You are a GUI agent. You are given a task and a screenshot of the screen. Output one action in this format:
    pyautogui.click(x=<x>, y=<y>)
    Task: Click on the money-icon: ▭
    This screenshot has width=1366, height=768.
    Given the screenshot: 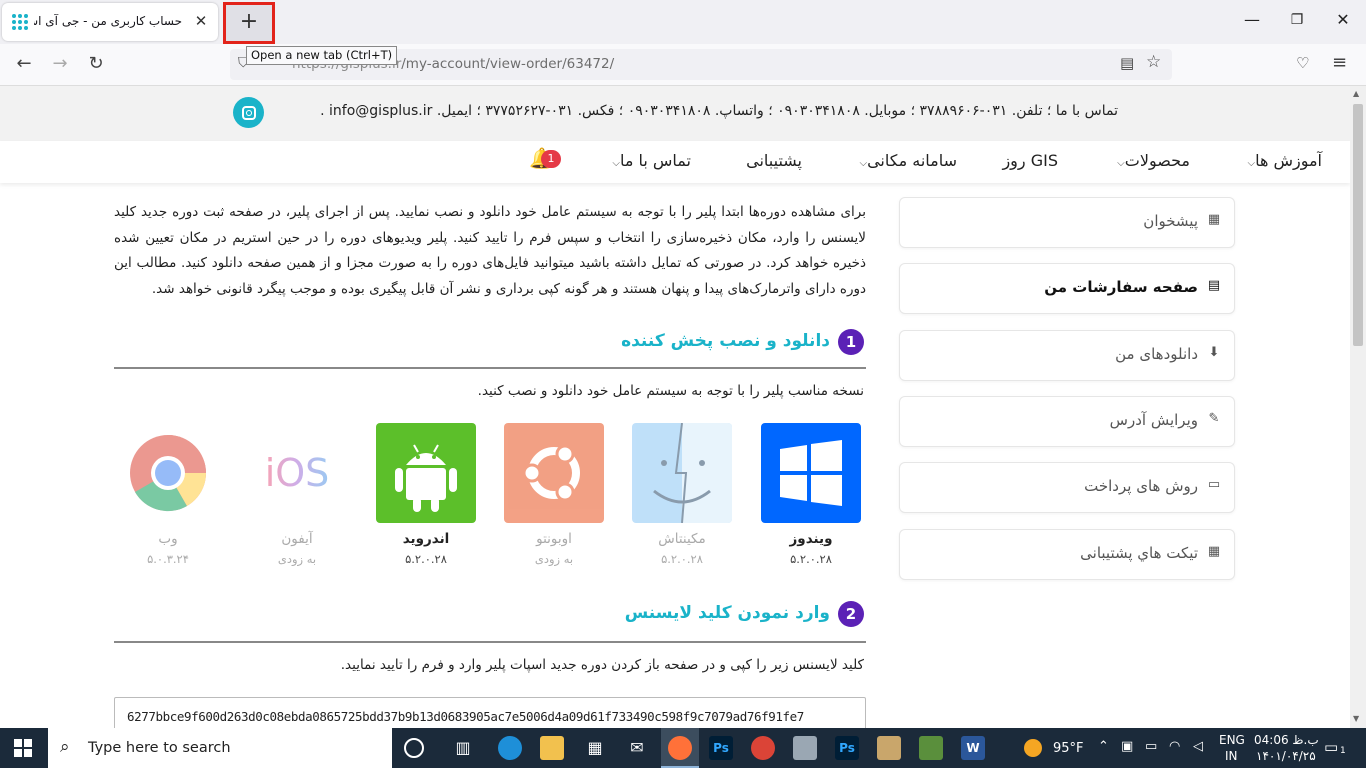 What is the action you would take?
    pyautogui.click(x=1214, y=484)
    